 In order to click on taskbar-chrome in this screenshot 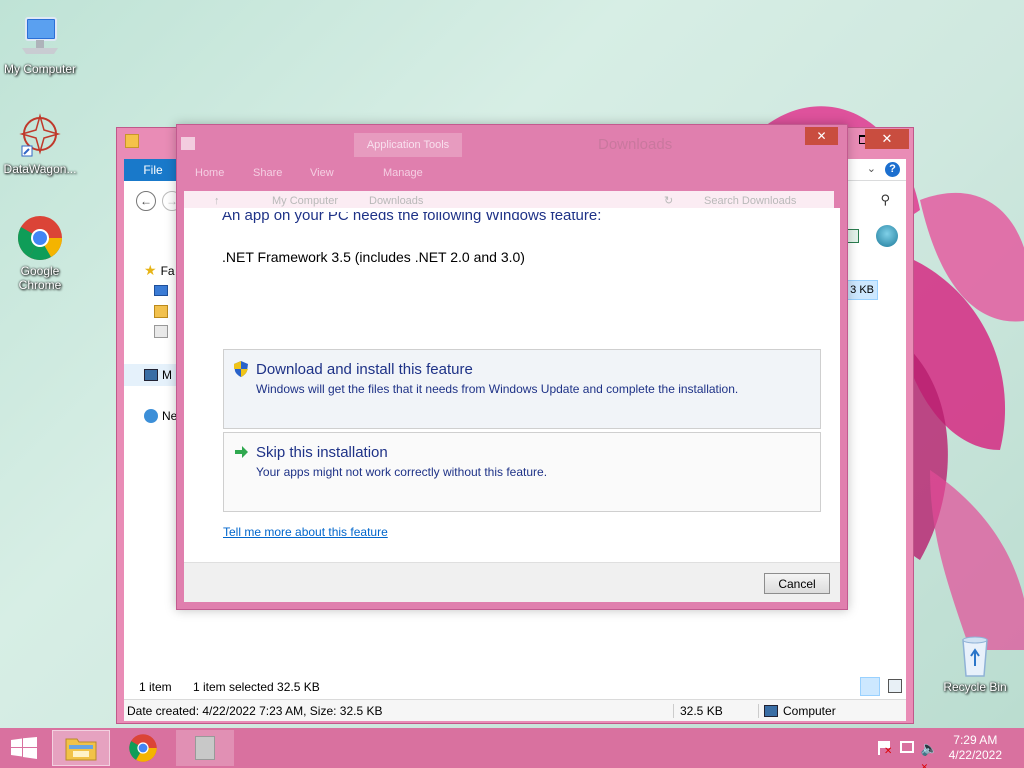, I will do `click(143, 748)`.